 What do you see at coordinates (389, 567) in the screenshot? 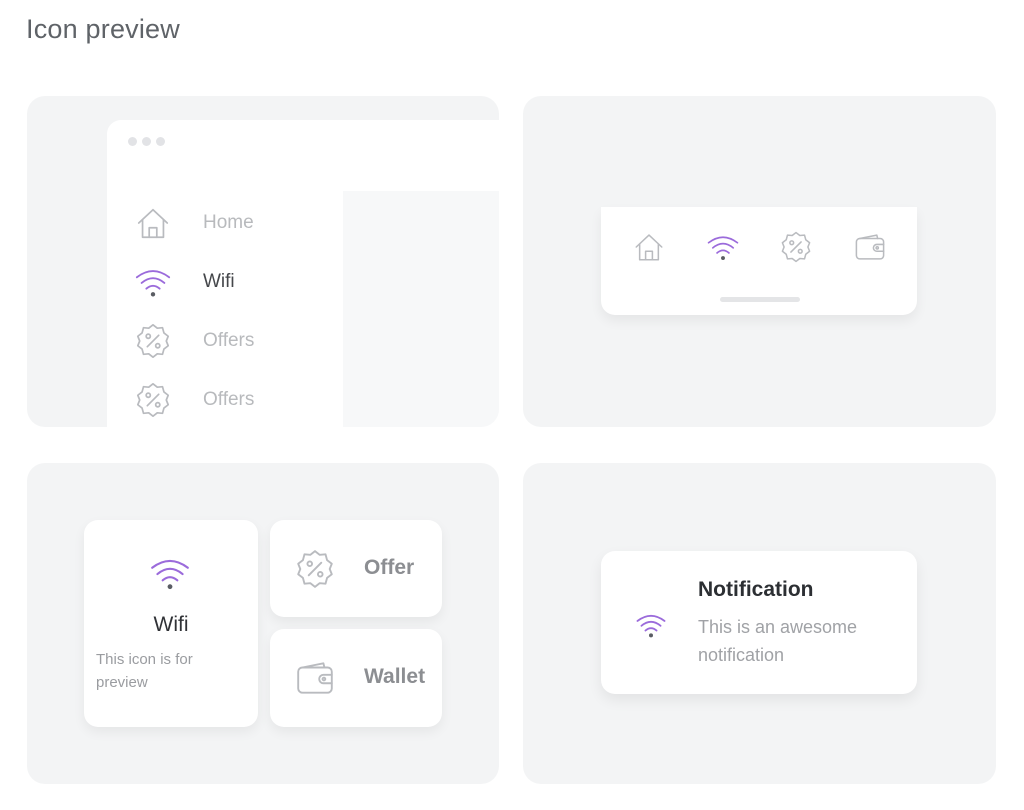
I see `card-label: Offer` at bounding box center [389, 567].